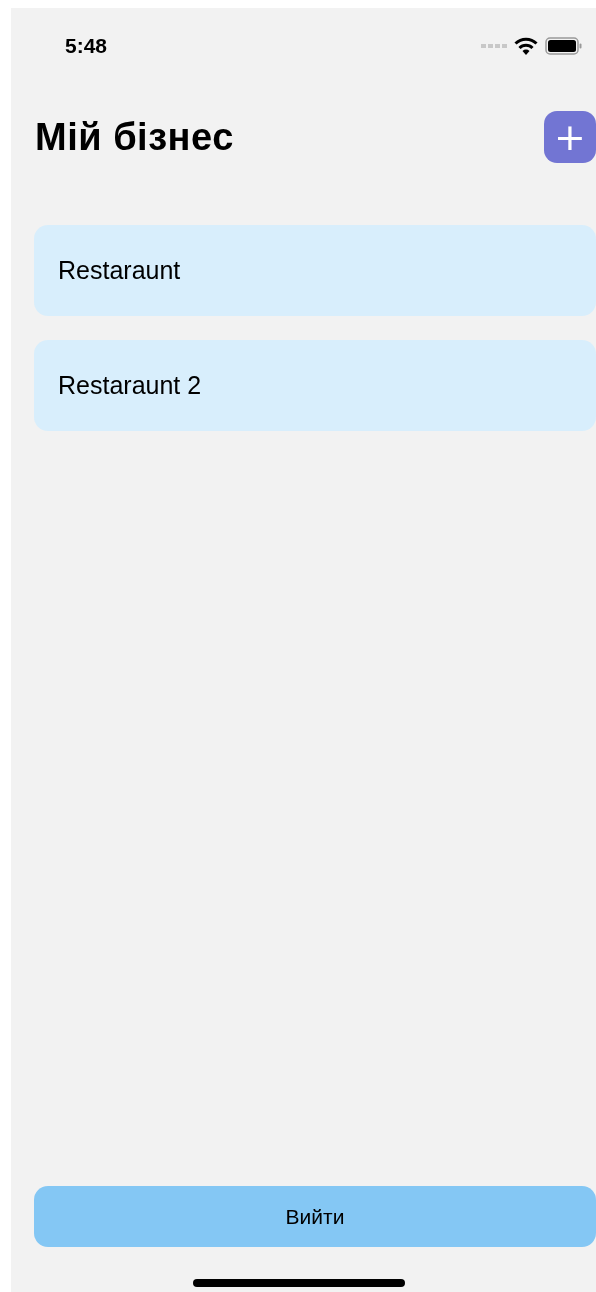 The height and width of the screenshot is (1292, 596). I want to click on business-card: Restaraunt, so click(315, 270).